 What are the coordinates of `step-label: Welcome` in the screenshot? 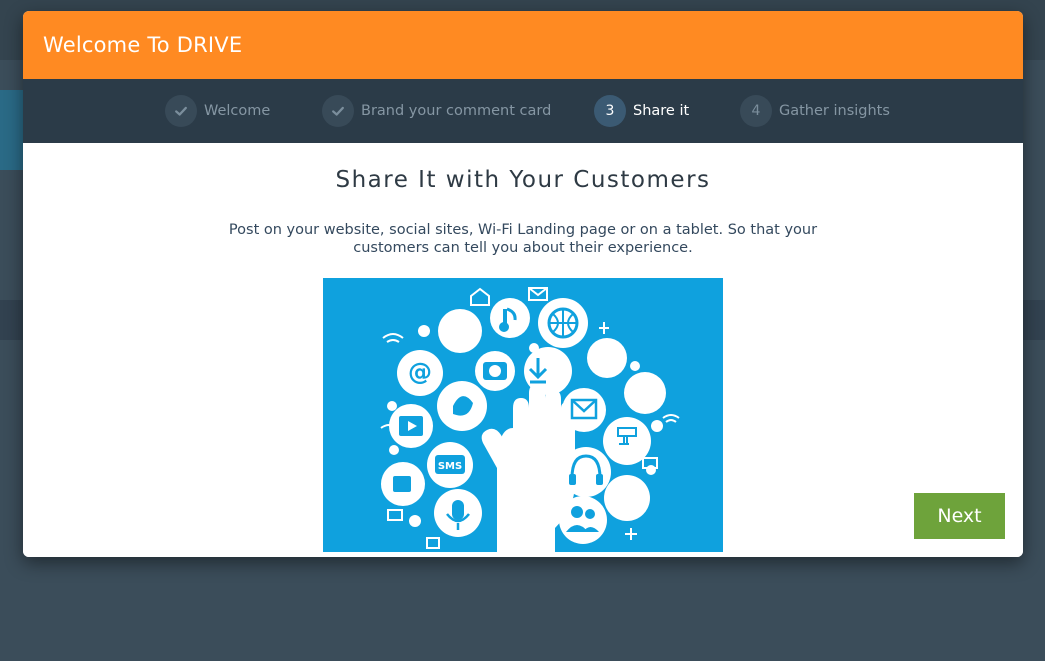 It's located at (237, 111).